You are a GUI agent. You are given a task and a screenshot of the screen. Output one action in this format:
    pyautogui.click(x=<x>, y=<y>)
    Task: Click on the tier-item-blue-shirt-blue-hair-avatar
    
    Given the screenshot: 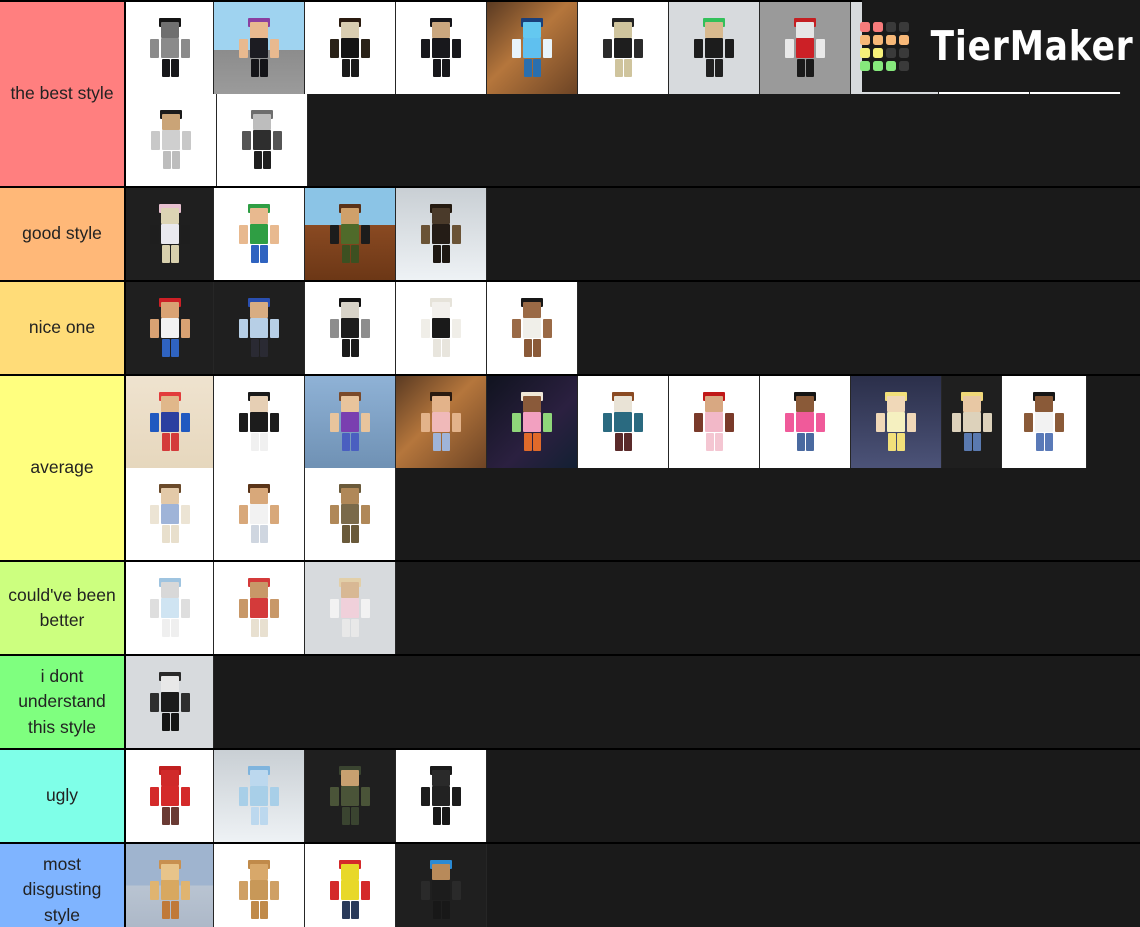 What is the action you would take?
    pyautogui.click(x=259, y=328)
    